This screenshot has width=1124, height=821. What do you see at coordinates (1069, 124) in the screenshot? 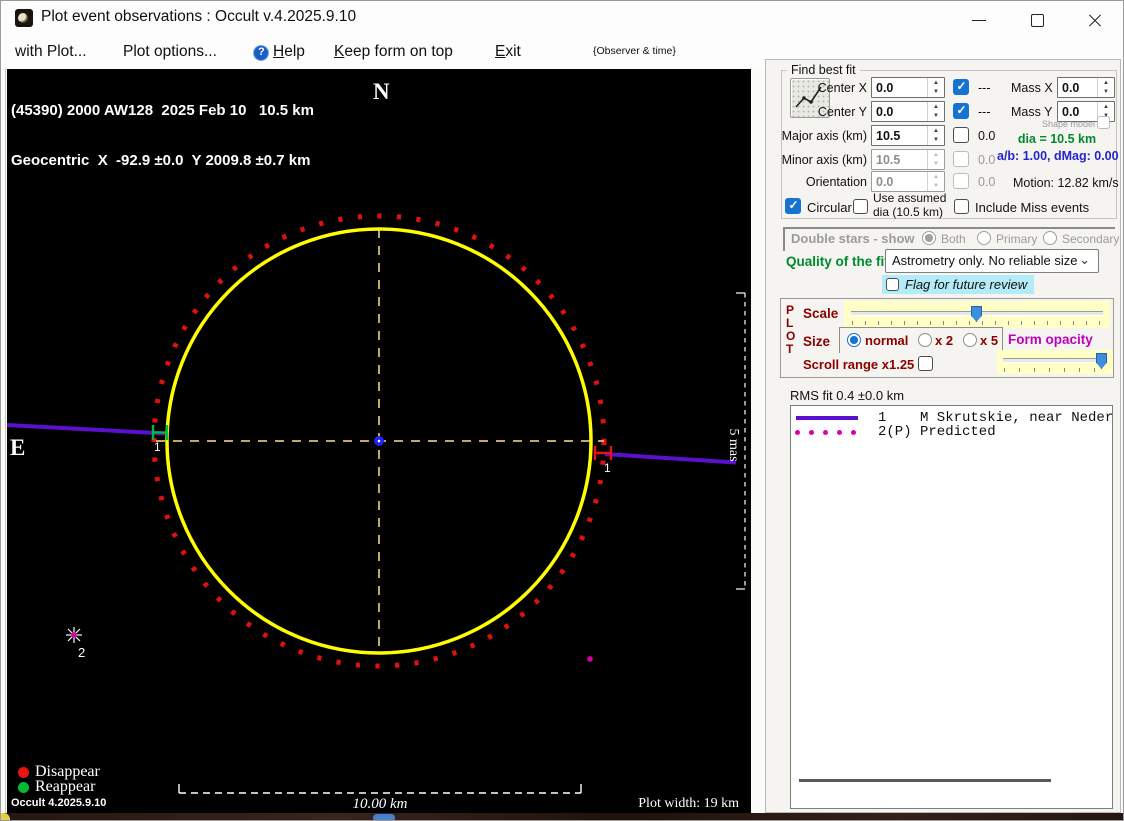
I see `shape-model-label: Shape model` at bounding box center [1069, 124].